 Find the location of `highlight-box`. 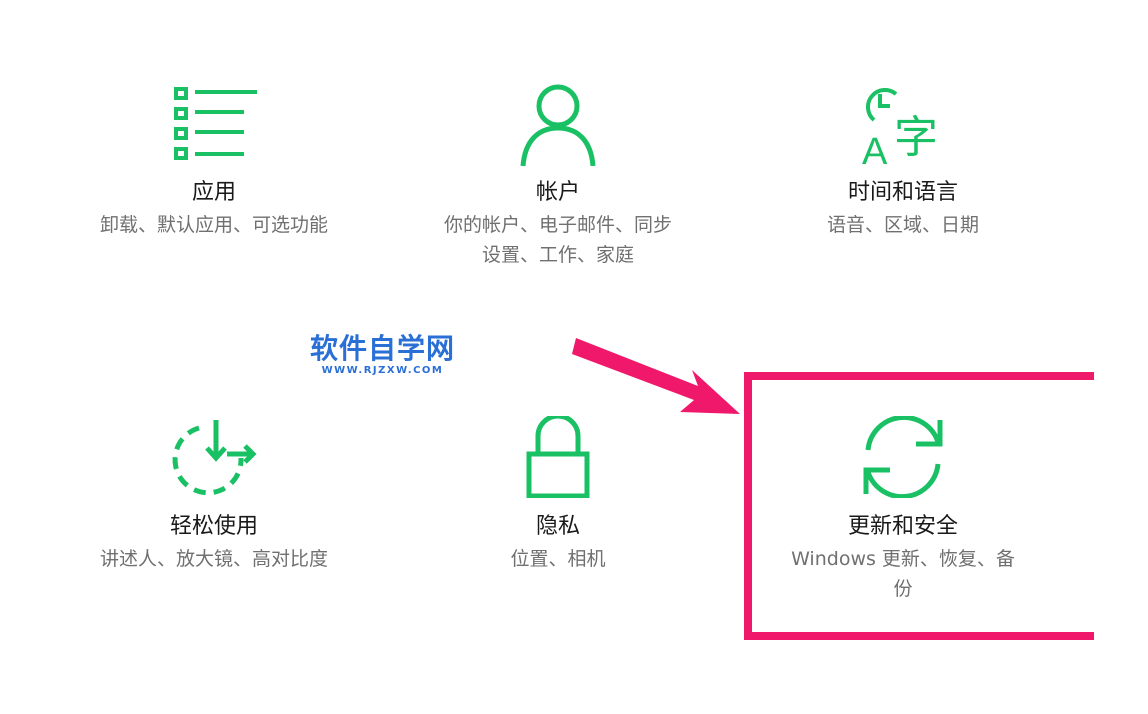

highlight-box is located at coordinates (919, 506).